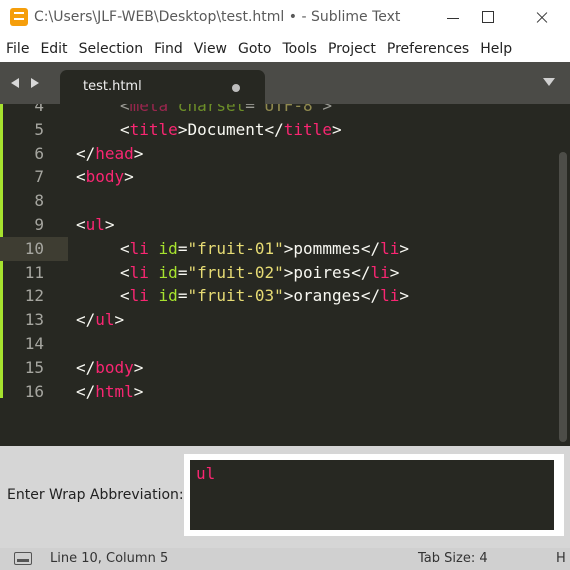 This screenshot has height=570, width=570. I want to click on code-token: >oranges</, so click(332, 296).